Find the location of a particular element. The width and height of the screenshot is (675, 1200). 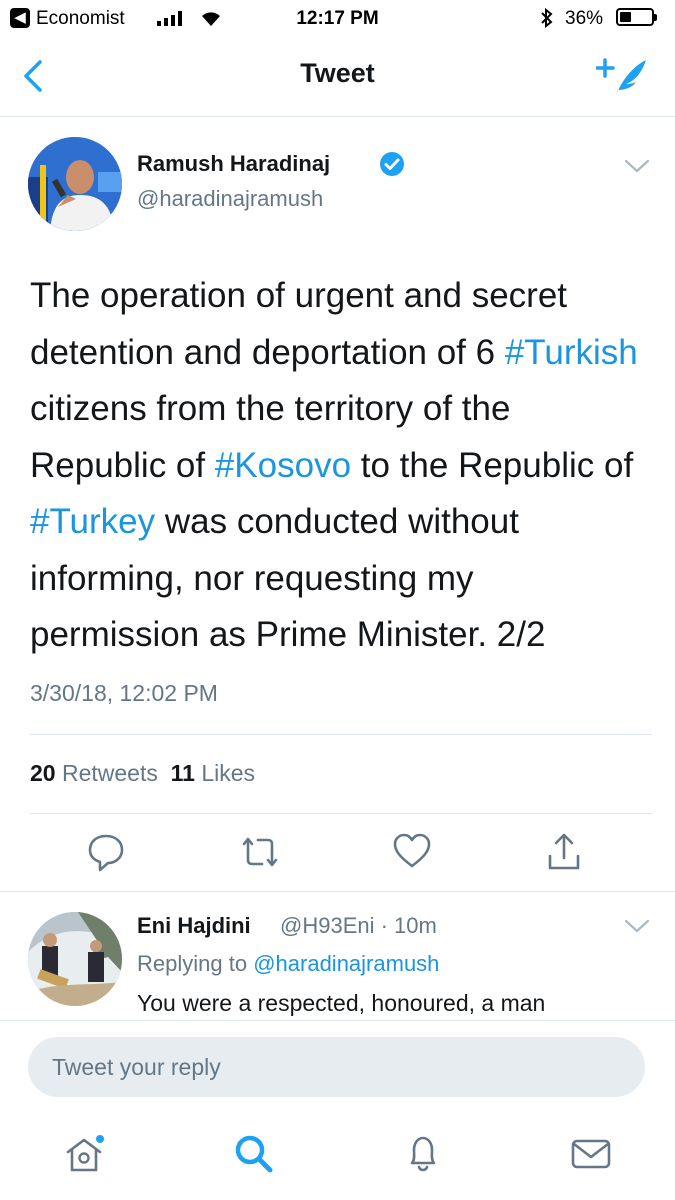

heart-icon is located at coordinates (412, 850).